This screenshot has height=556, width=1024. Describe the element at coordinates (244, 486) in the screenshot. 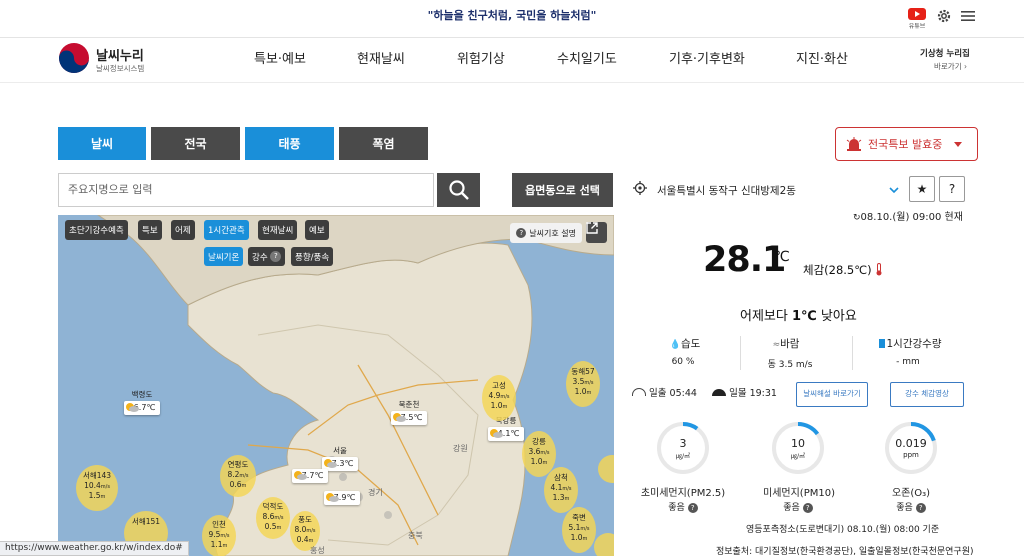

I see `buoy-wave-unit: m` at that location.